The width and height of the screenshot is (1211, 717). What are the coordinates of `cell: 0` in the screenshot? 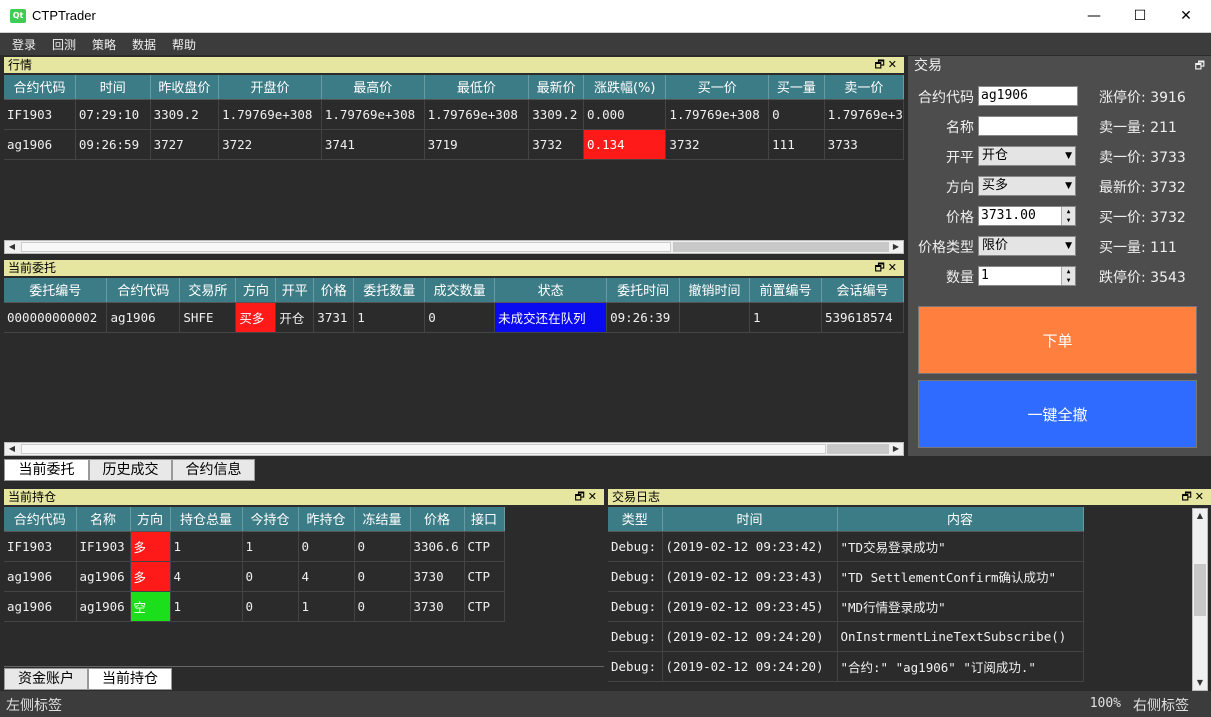 It's located at (796, 114).